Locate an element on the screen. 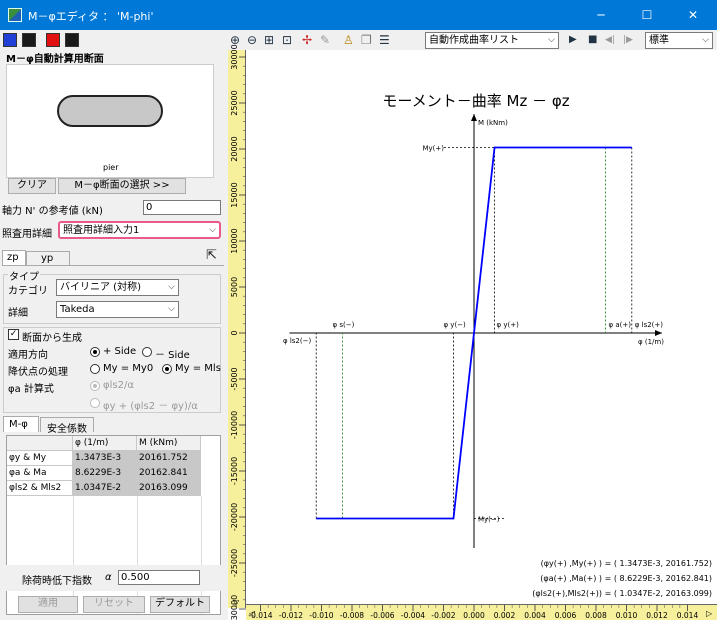 Image resolution: width=717 pixels, height=620 pixels. phi-y-pos-label: φ y(+) is located at coordinates (508, 325).